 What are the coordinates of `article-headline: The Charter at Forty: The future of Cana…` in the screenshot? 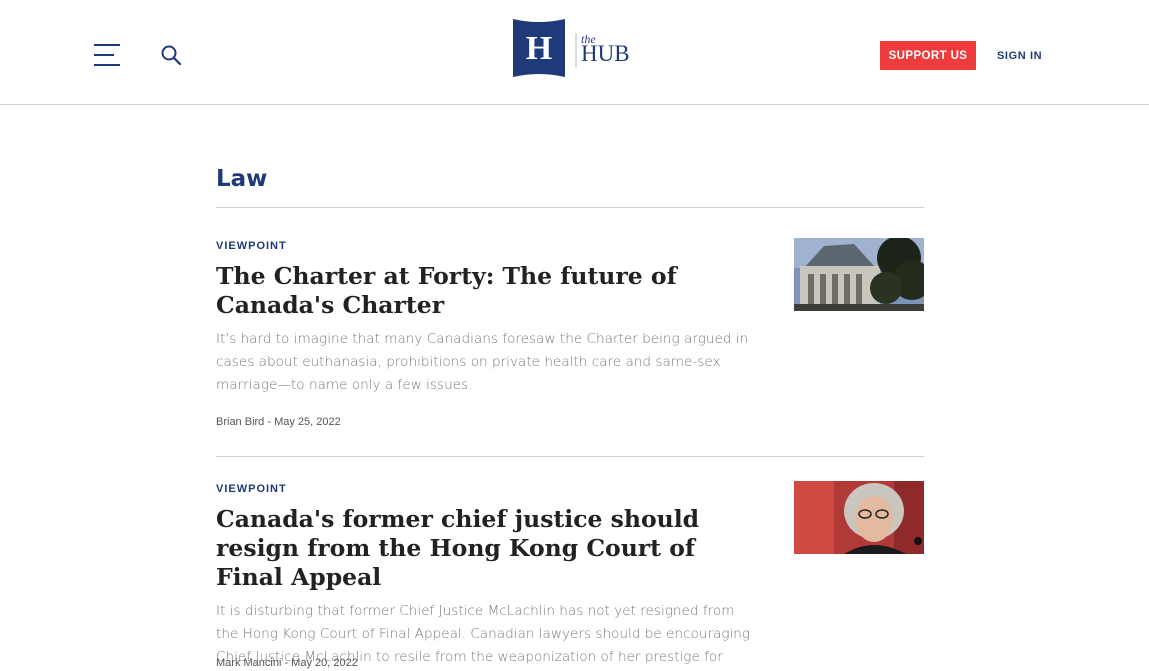 It's located at (486, 291).